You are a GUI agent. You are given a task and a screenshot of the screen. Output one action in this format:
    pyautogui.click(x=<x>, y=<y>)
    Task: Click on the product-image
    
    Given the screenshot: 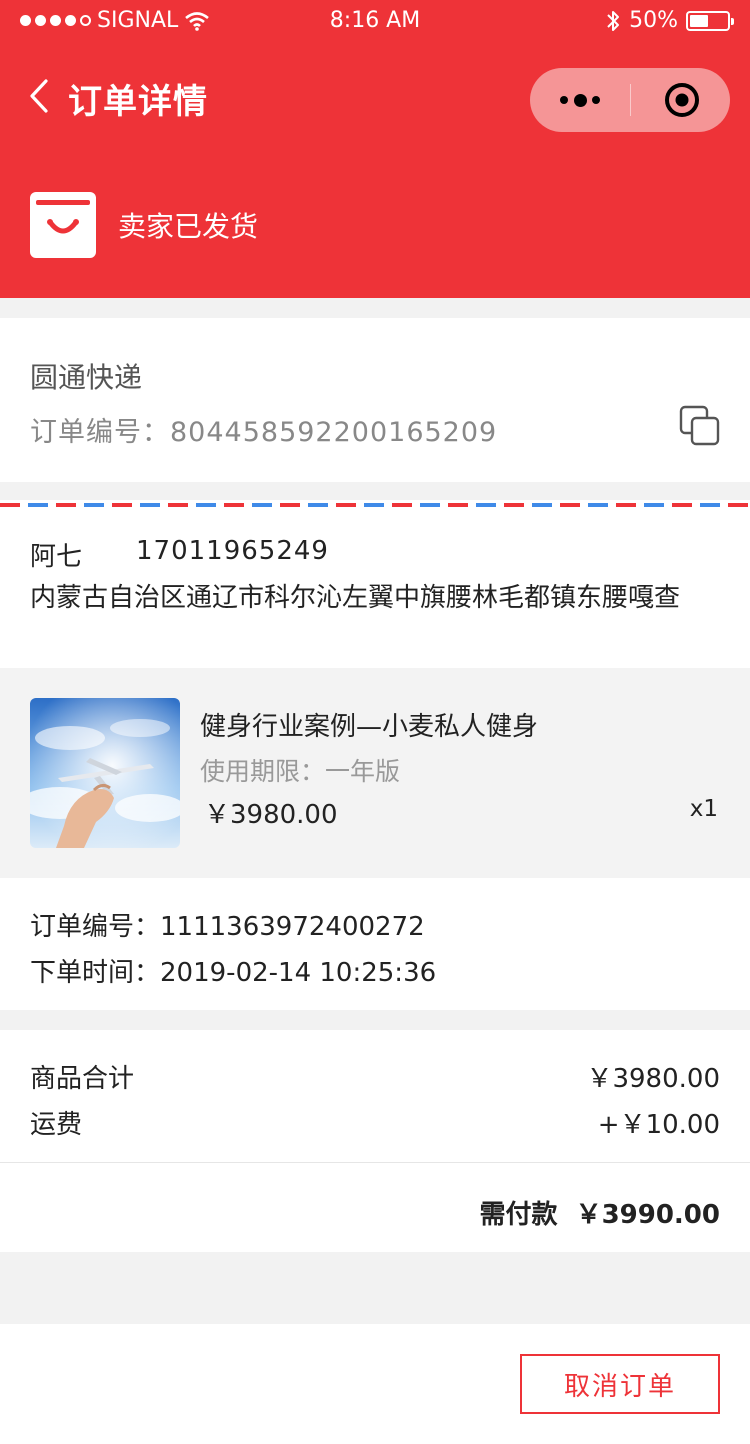 What is the action you would take?
    pyautogui.click(x=105, y=773)
    